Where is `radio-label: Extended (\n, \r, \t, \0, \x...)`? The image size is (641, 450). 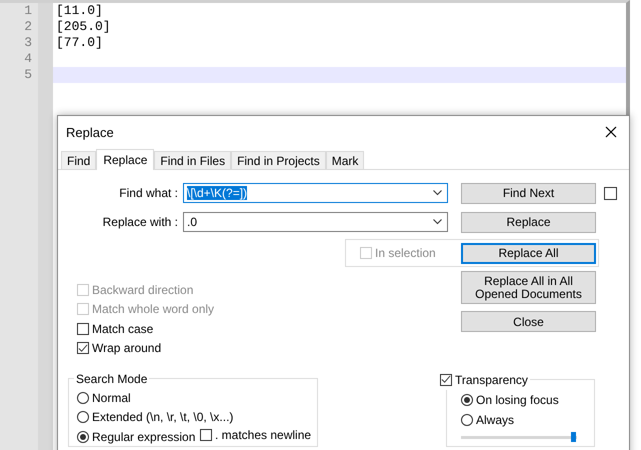 radio-label: Extended (\n, \r, \t, \0, \x...) is located at coordinates (163, 417).